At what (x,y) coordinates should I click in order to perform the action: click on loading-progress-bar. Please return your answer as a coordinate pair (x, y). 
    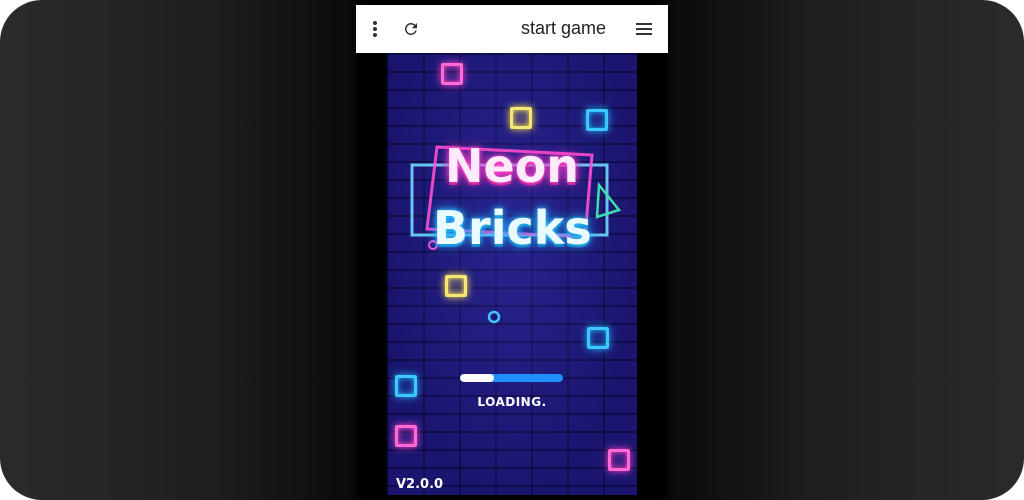
    Looking at the image, I should click on (511, 378).